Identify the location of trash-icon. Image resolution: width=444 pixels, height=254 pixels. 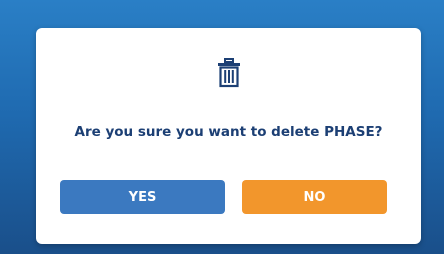
(229, 73).